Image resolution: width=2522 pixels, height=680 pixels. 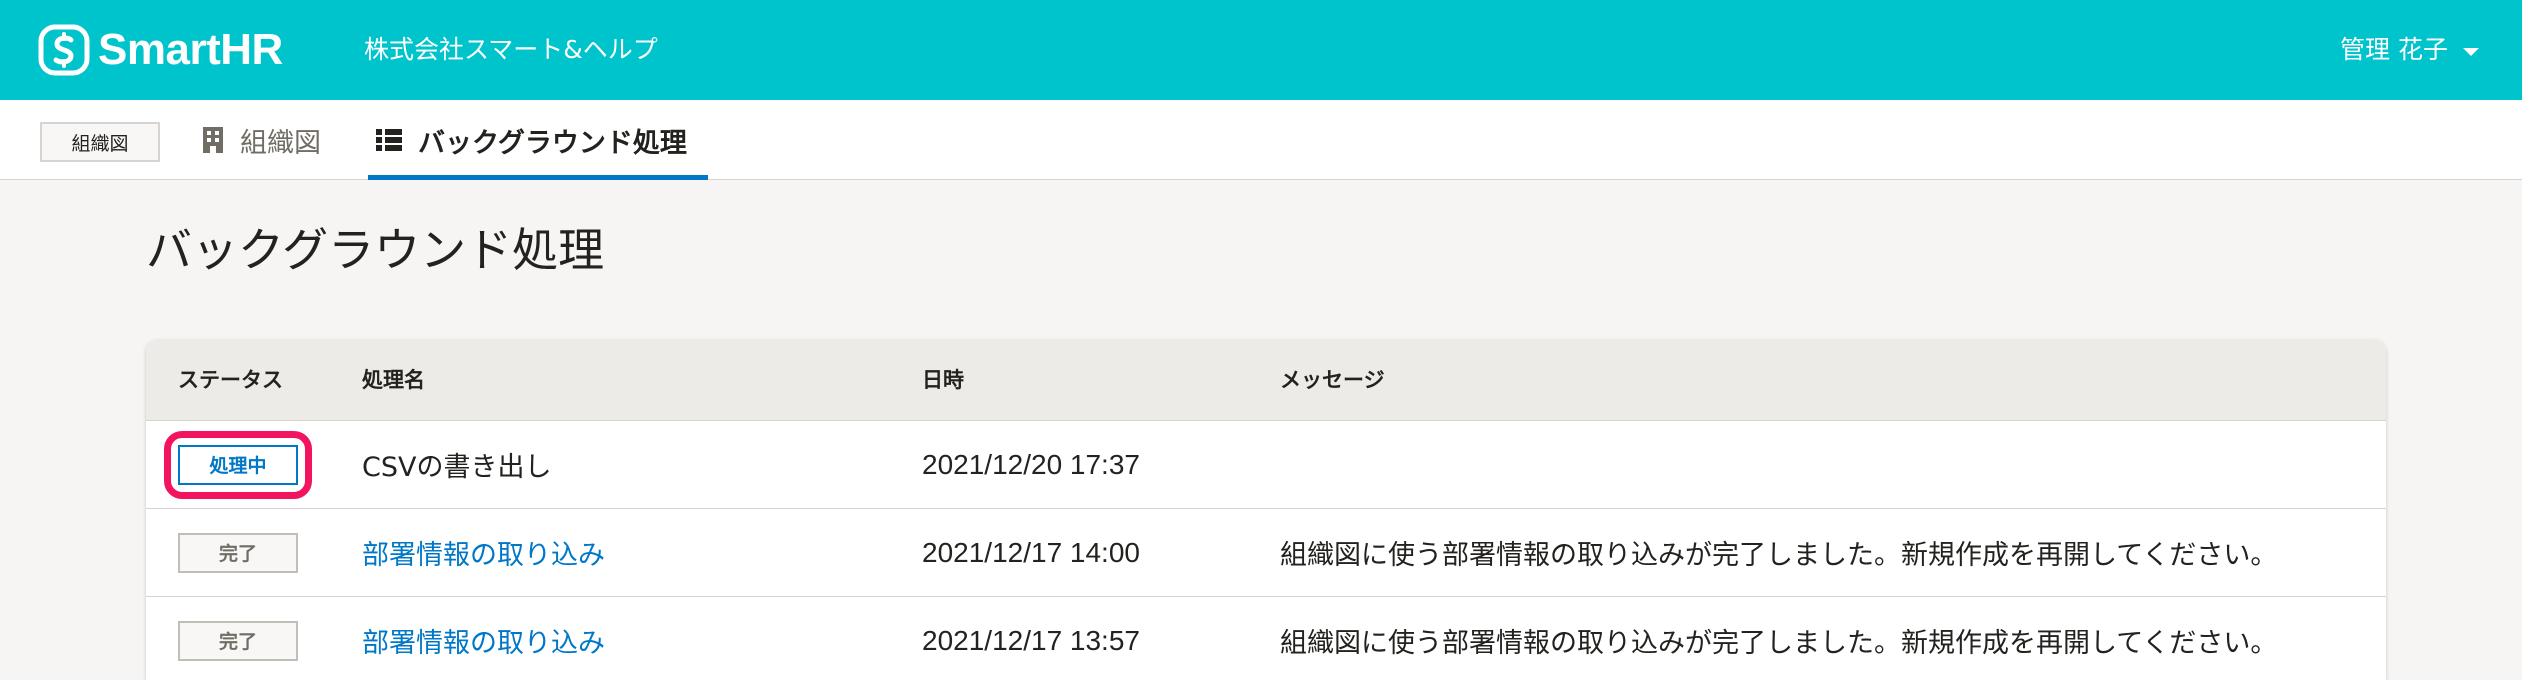 What do you see at coordinates (2394, 49) in the screenshot?
I see `user-name: 管理 花子` at bounding box center [2394, 49].